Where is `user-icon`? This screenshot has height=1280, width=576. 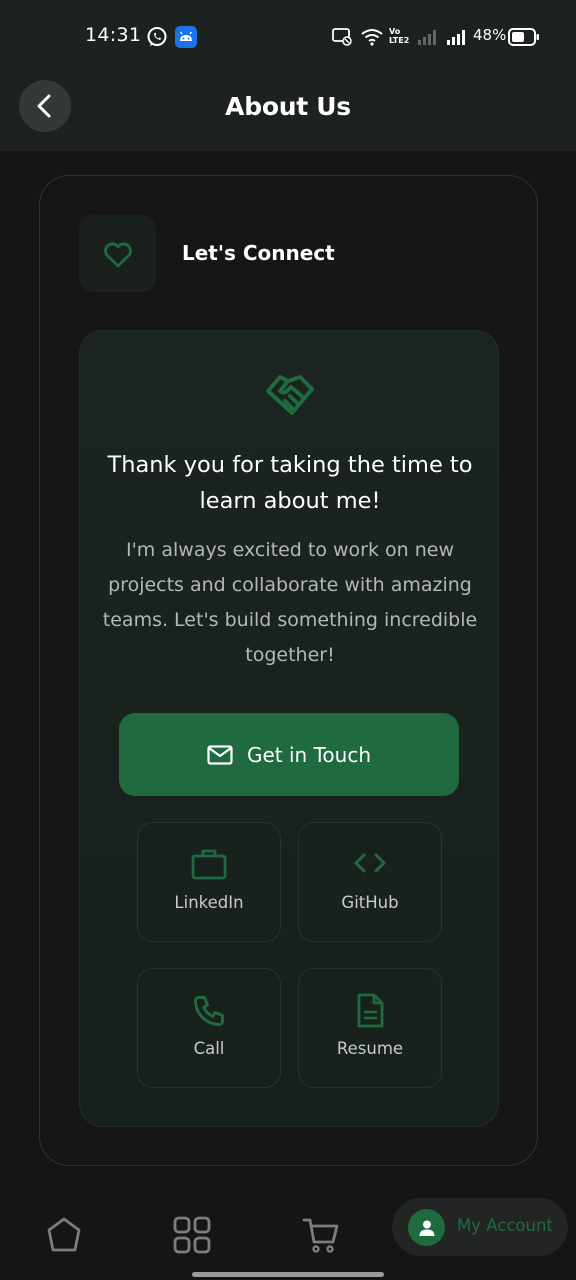
user-icon is located at coordinates (426, 1228).